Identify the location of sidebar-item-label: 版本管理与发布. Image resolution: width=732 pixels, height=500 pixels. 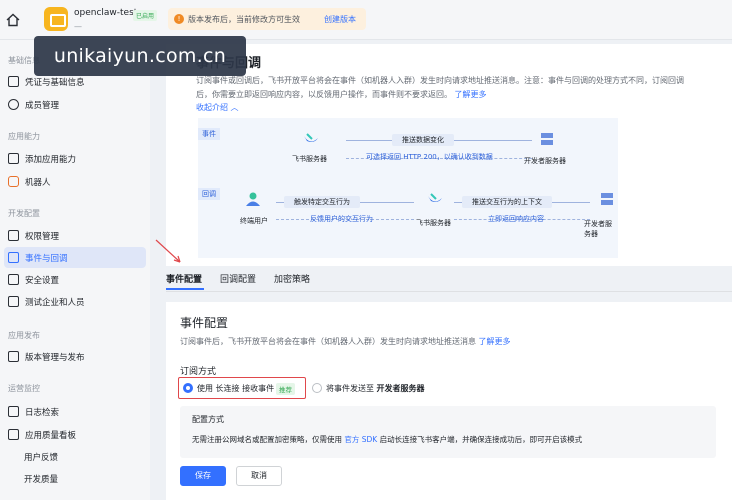
(55, 358).